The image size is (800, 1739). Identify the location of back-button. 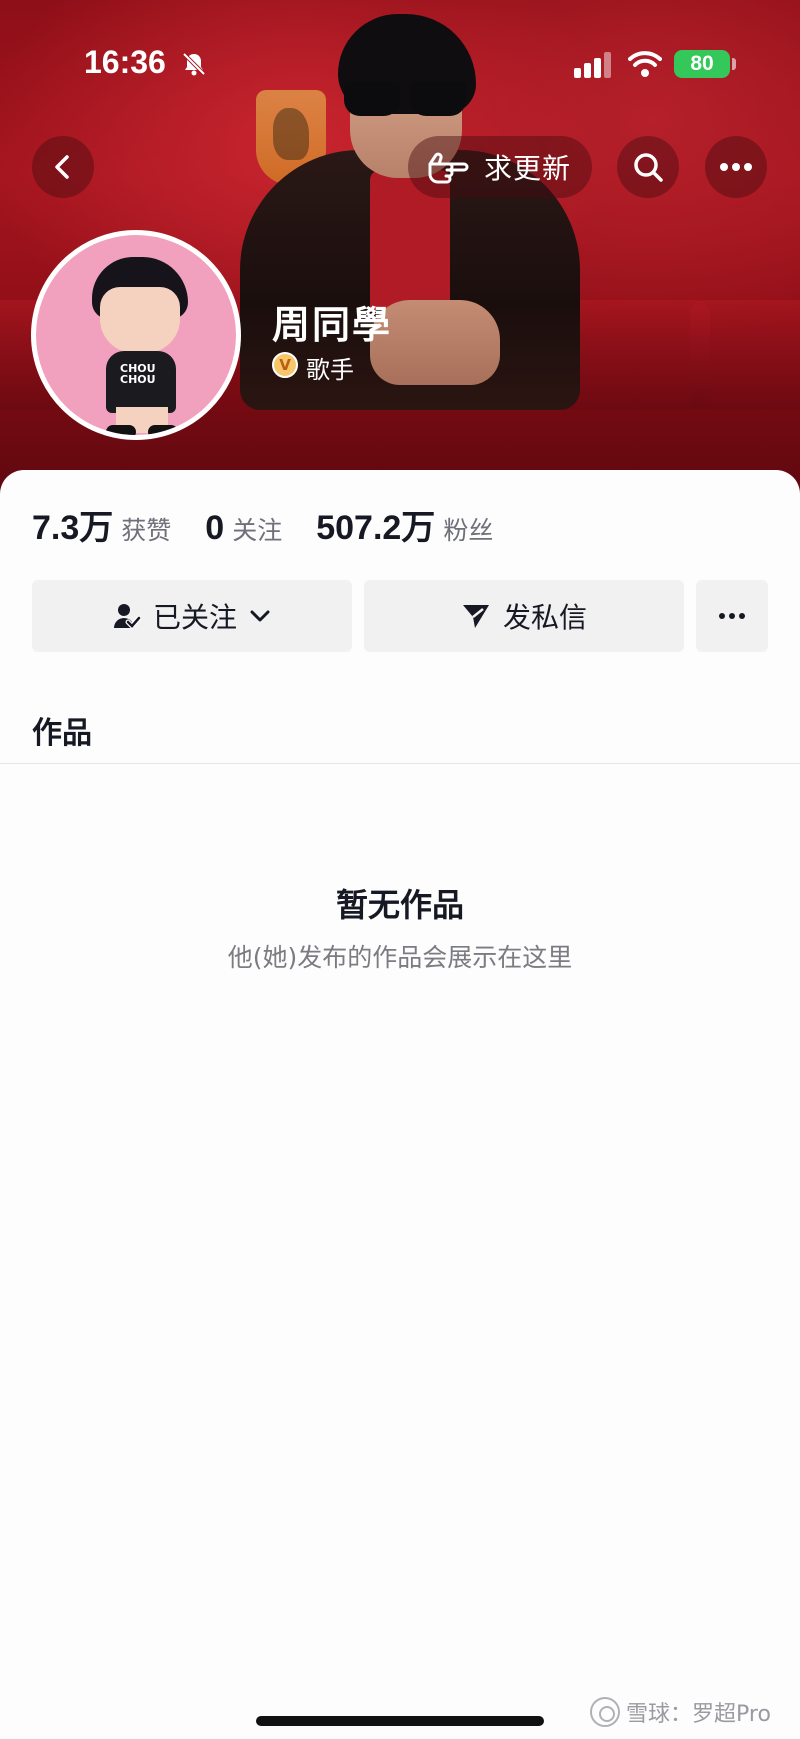
(63, 167).